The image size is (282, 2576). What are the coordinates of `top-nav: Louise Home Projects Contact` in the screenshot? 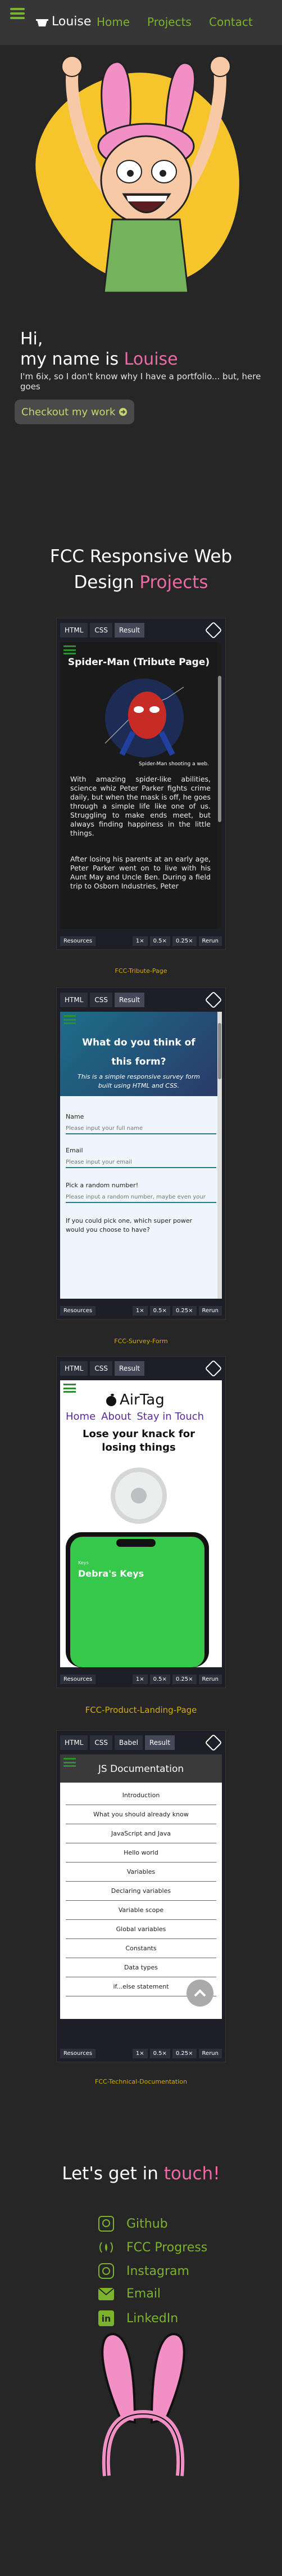 It's located at (141, 22).